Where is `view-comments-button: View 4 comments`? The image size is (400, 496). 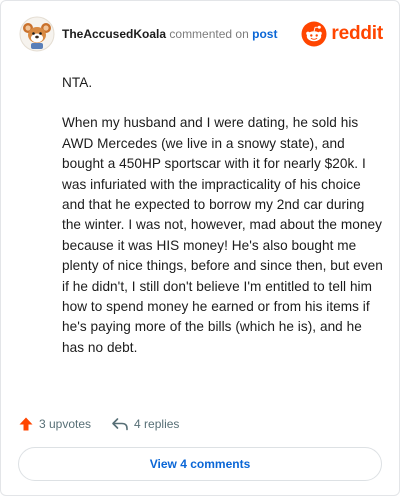
view-comments-button: View 4 comments is located at coordinates (200, 464).